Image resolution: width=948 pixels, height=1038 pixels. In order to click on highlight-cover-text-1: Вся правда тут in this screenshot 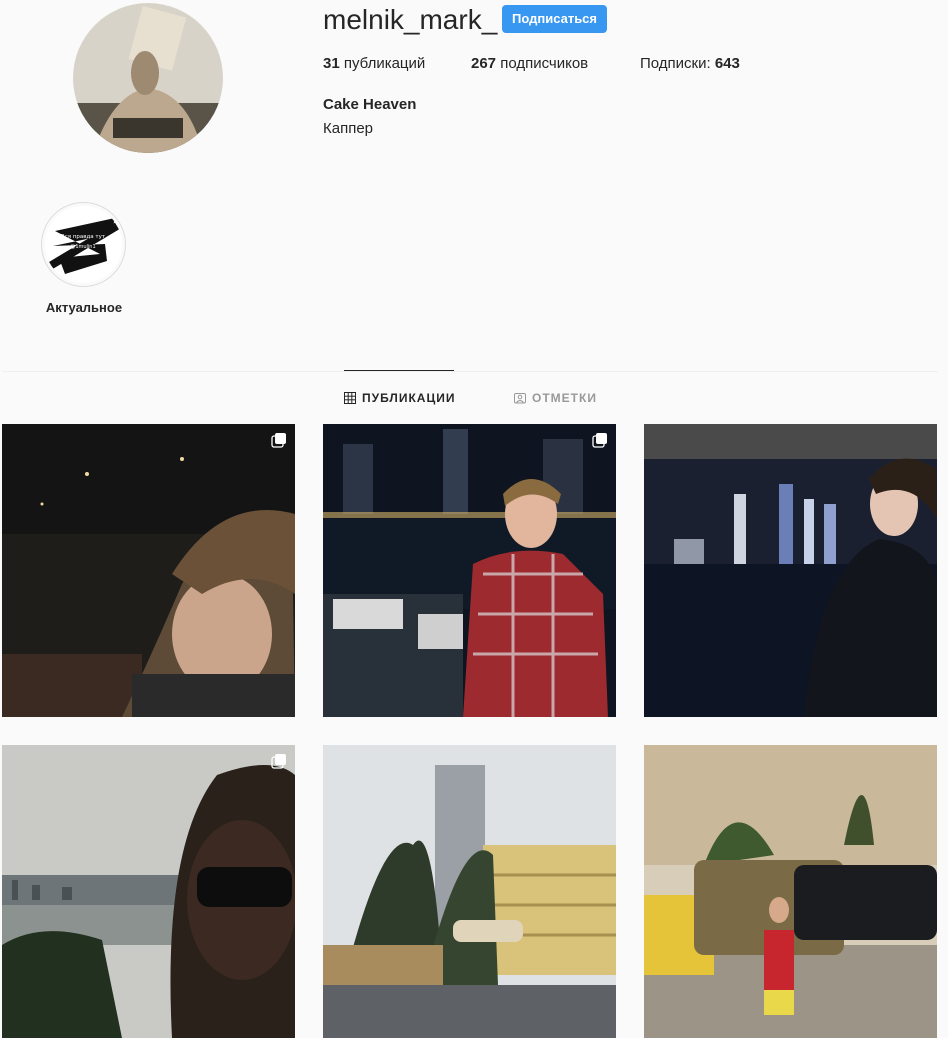, I will do `click(83, 237)`.